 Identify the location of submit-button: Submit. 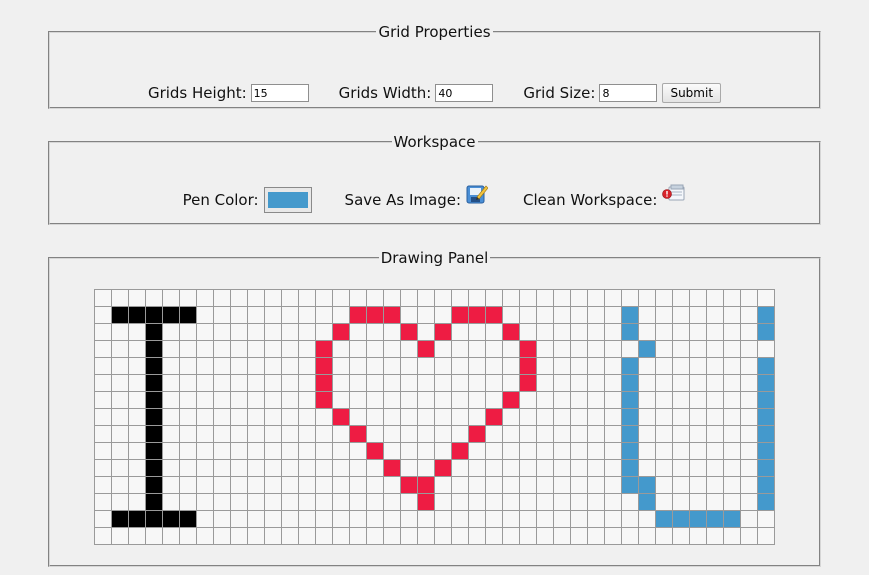
(692, 93).